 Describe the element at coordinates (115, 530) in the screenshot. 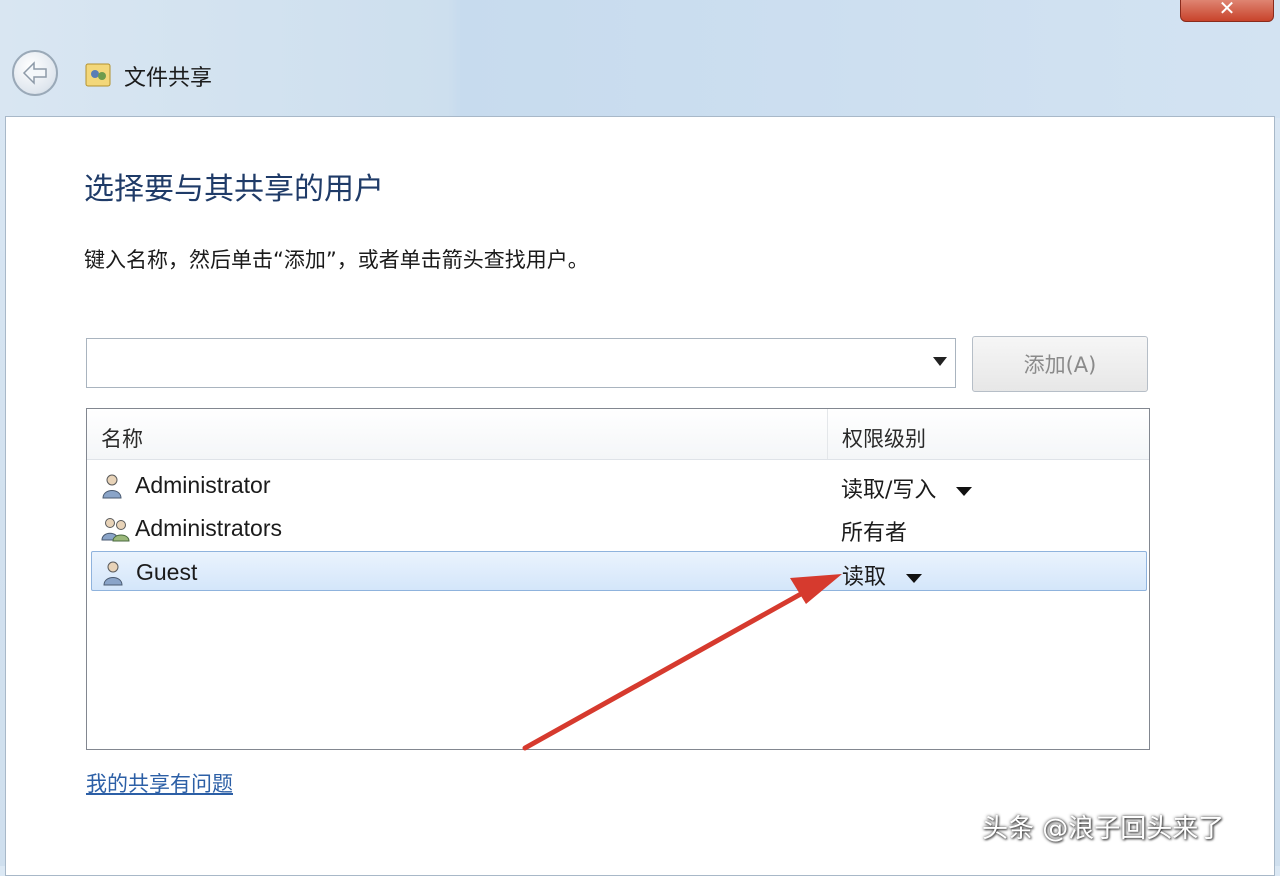

I see `users-group-icon` at that location.